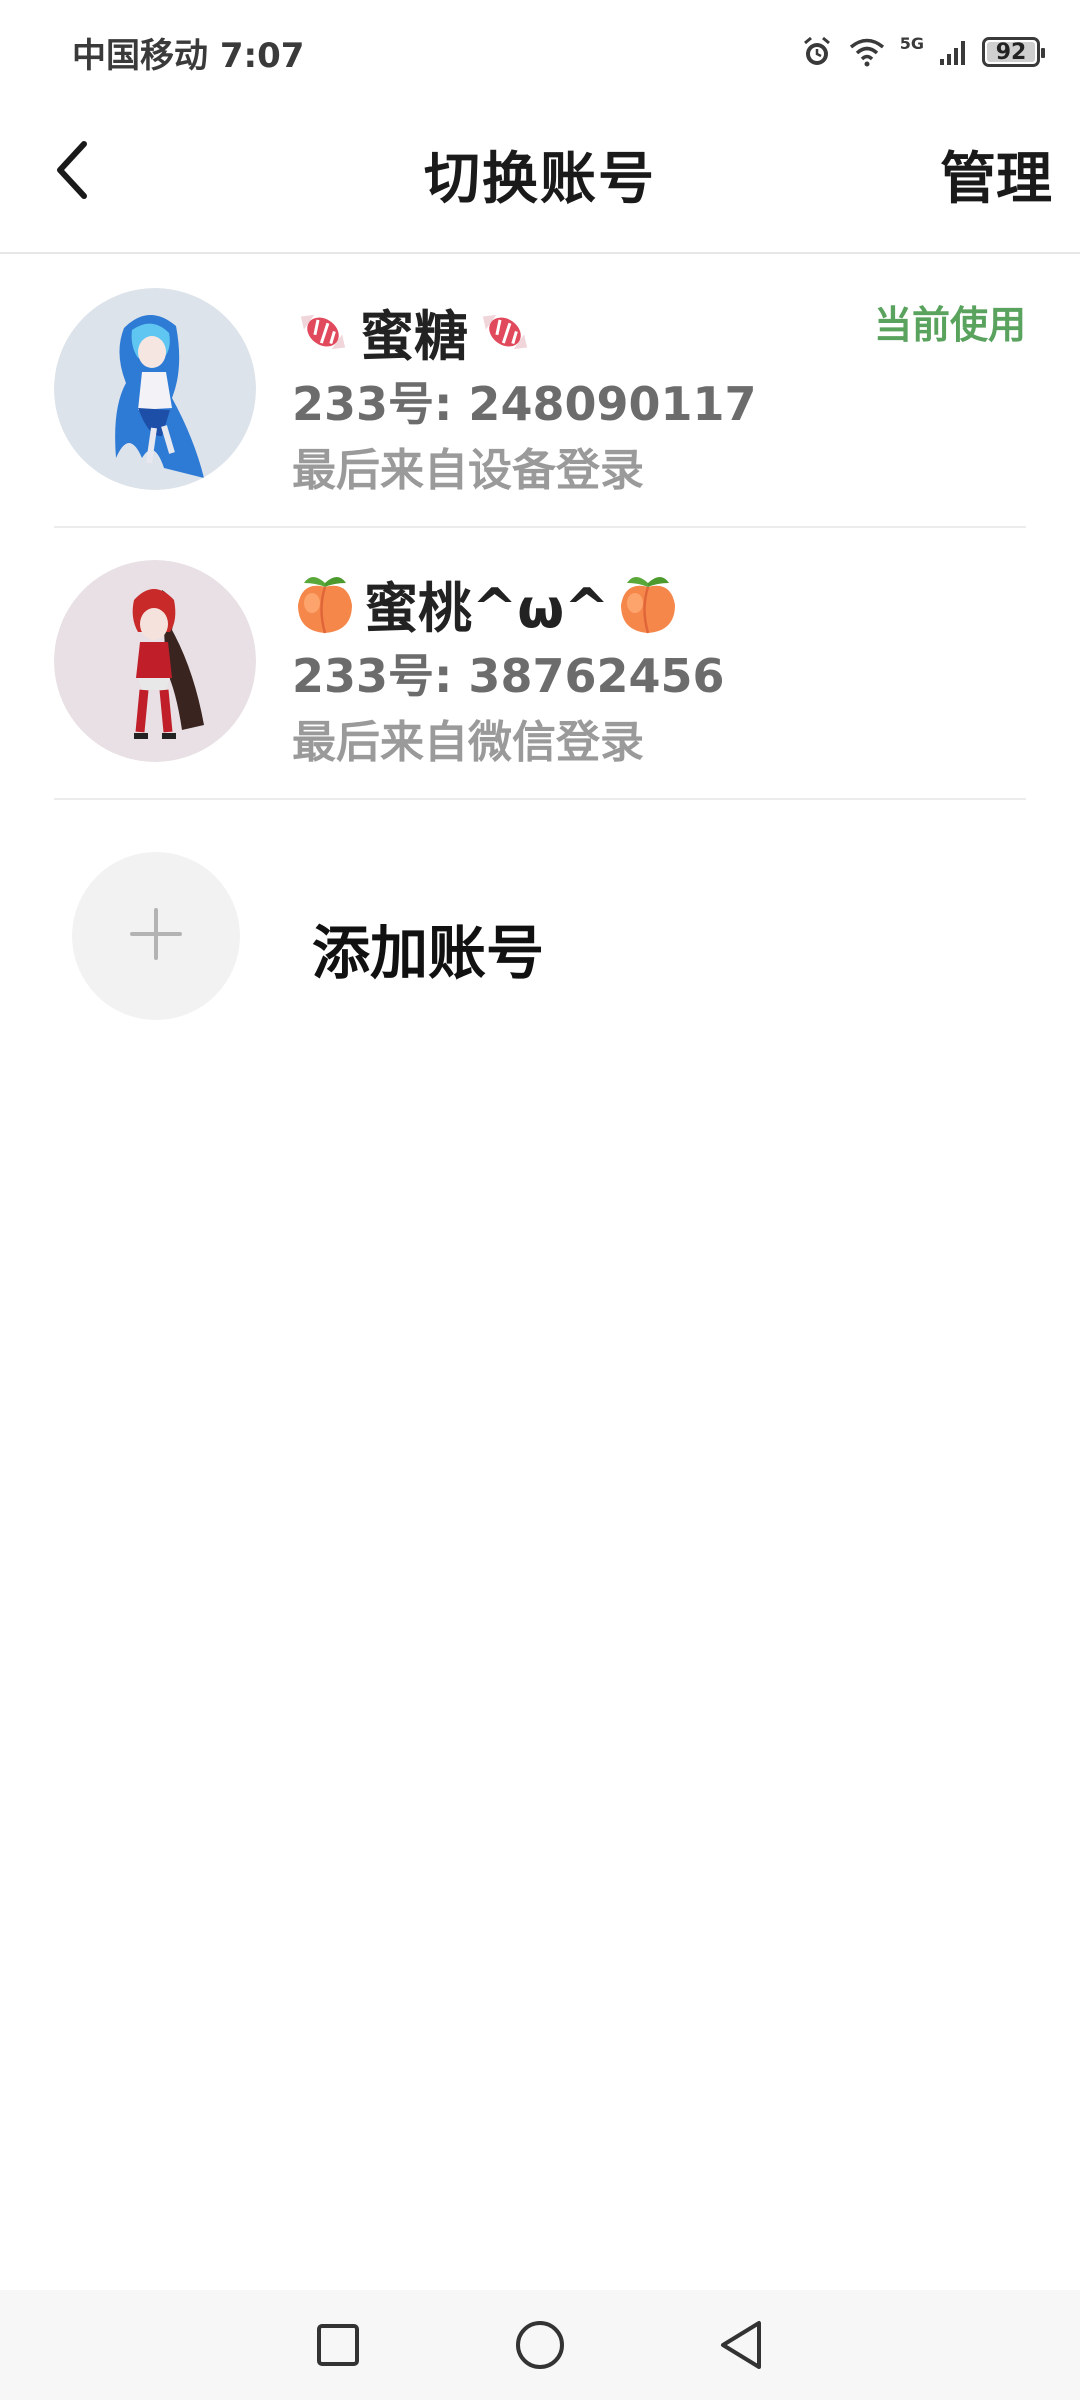 The width and height of the screenshot is (1080, 2400). What do you see at coordinates (524, 404) in the screenshot?
I see `account-id: 233号: 248090117` at bounding box center [524, 404].